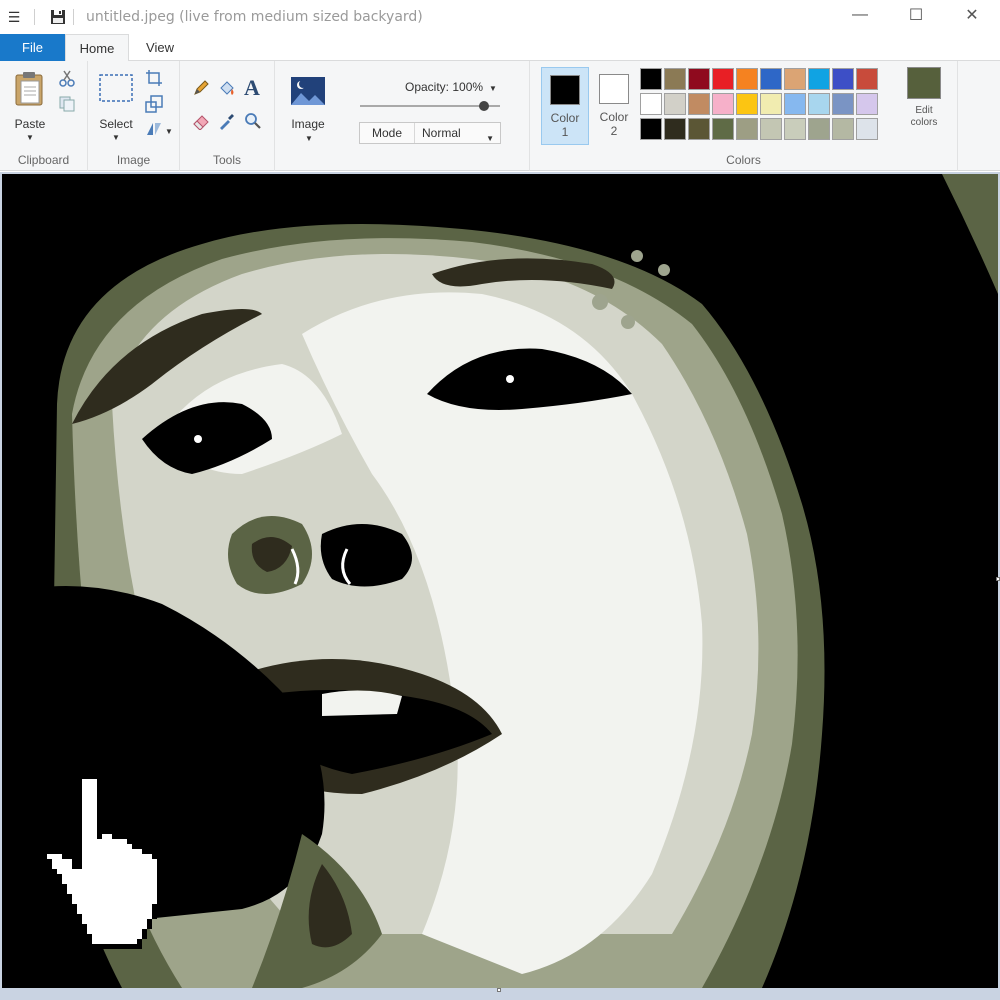  Describe the element at coordinates (58, 17) in the screenshot. I see `save-icon` at that location.